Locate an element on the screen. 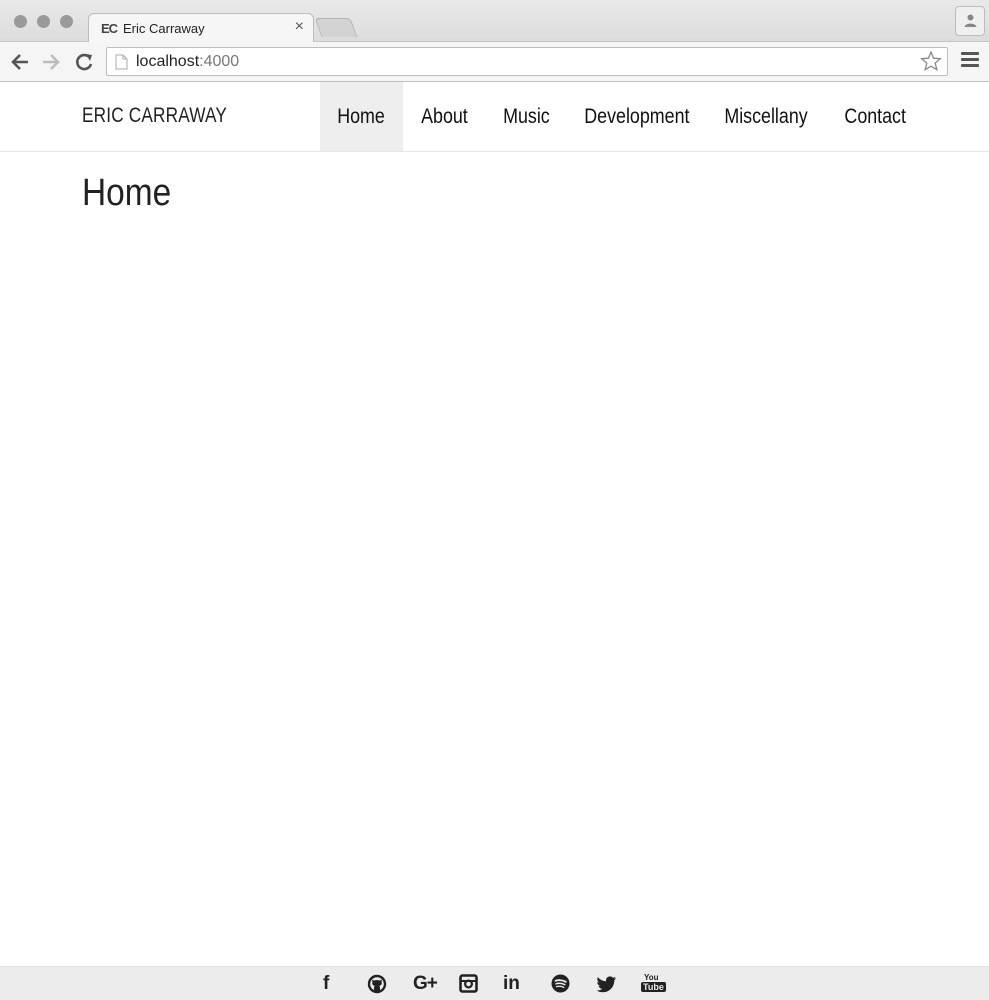 This screenshot has height=1000, width=989. browser-titlebar: EC Eric Carraway × is located at coordinates (494, 21).